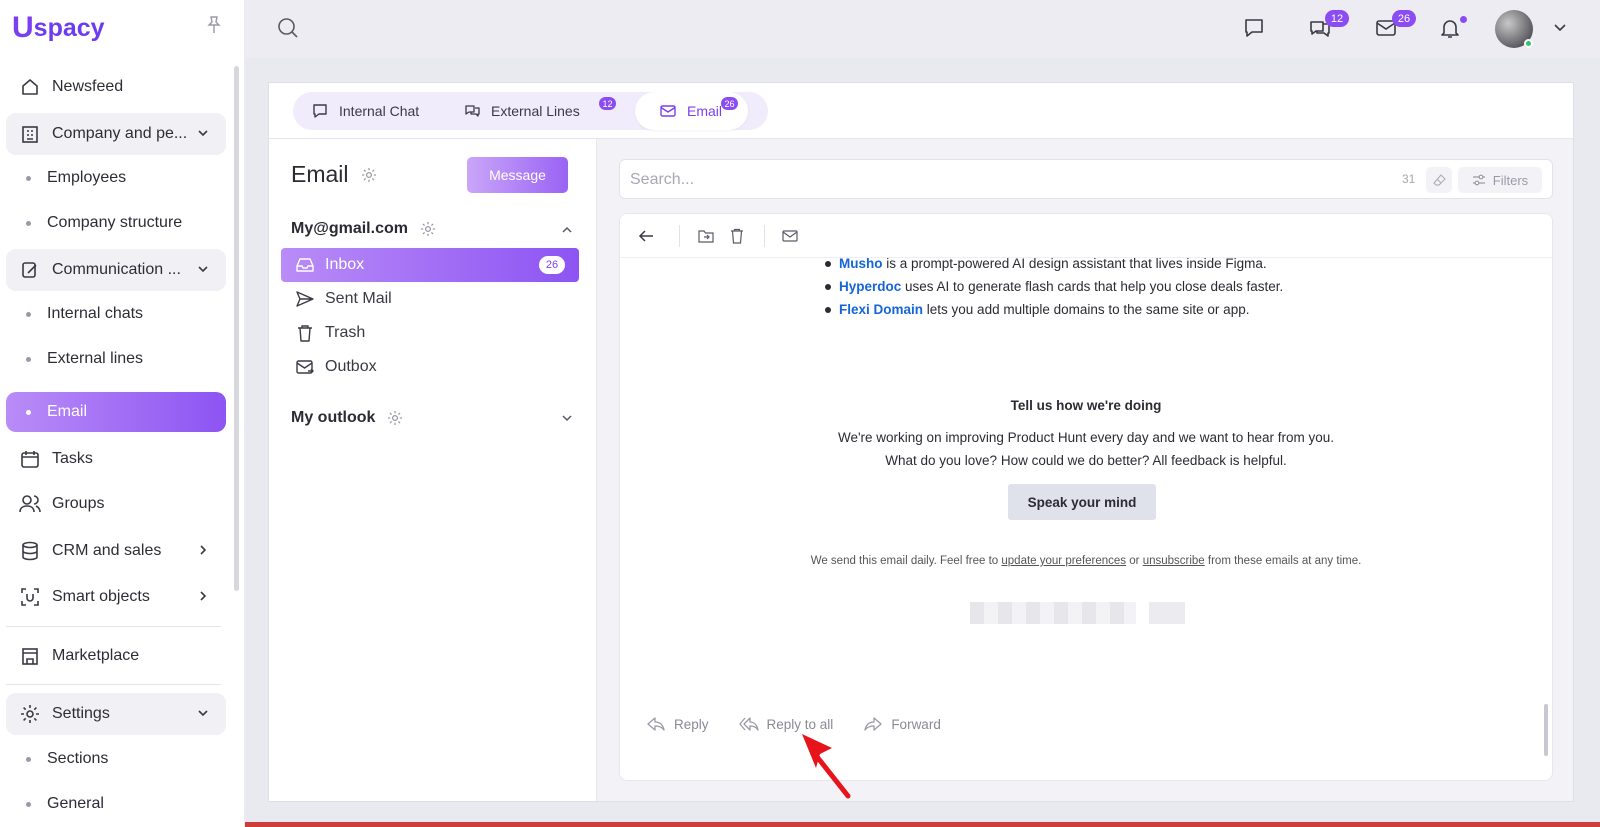 This screenshot has width=1600, height=827. I want to click on sidebar-item-sections: Sections, so click(116, 759).